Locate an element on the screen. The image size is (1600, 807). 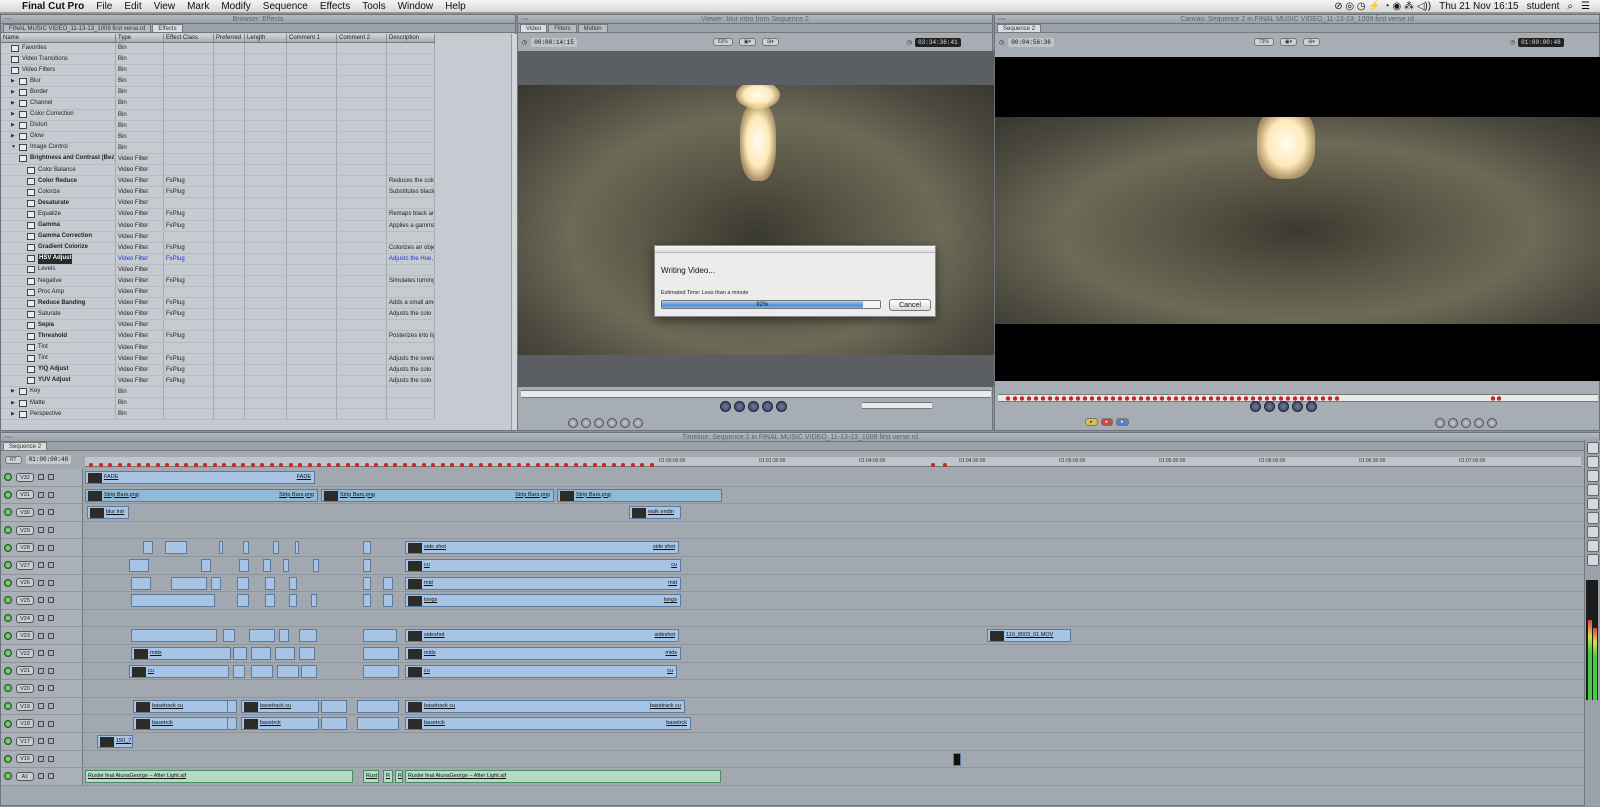
track-name: V31 is located at coordinates (25, 495).